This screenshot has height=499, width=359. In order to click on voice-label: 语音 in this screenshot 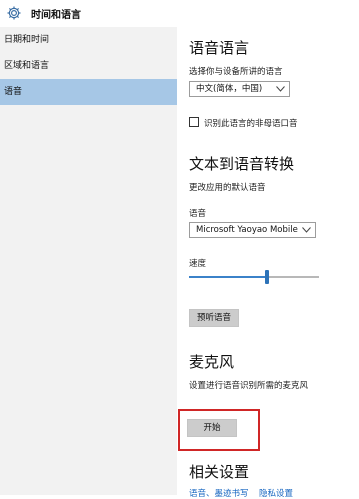, I will do `click(198, 214)`.